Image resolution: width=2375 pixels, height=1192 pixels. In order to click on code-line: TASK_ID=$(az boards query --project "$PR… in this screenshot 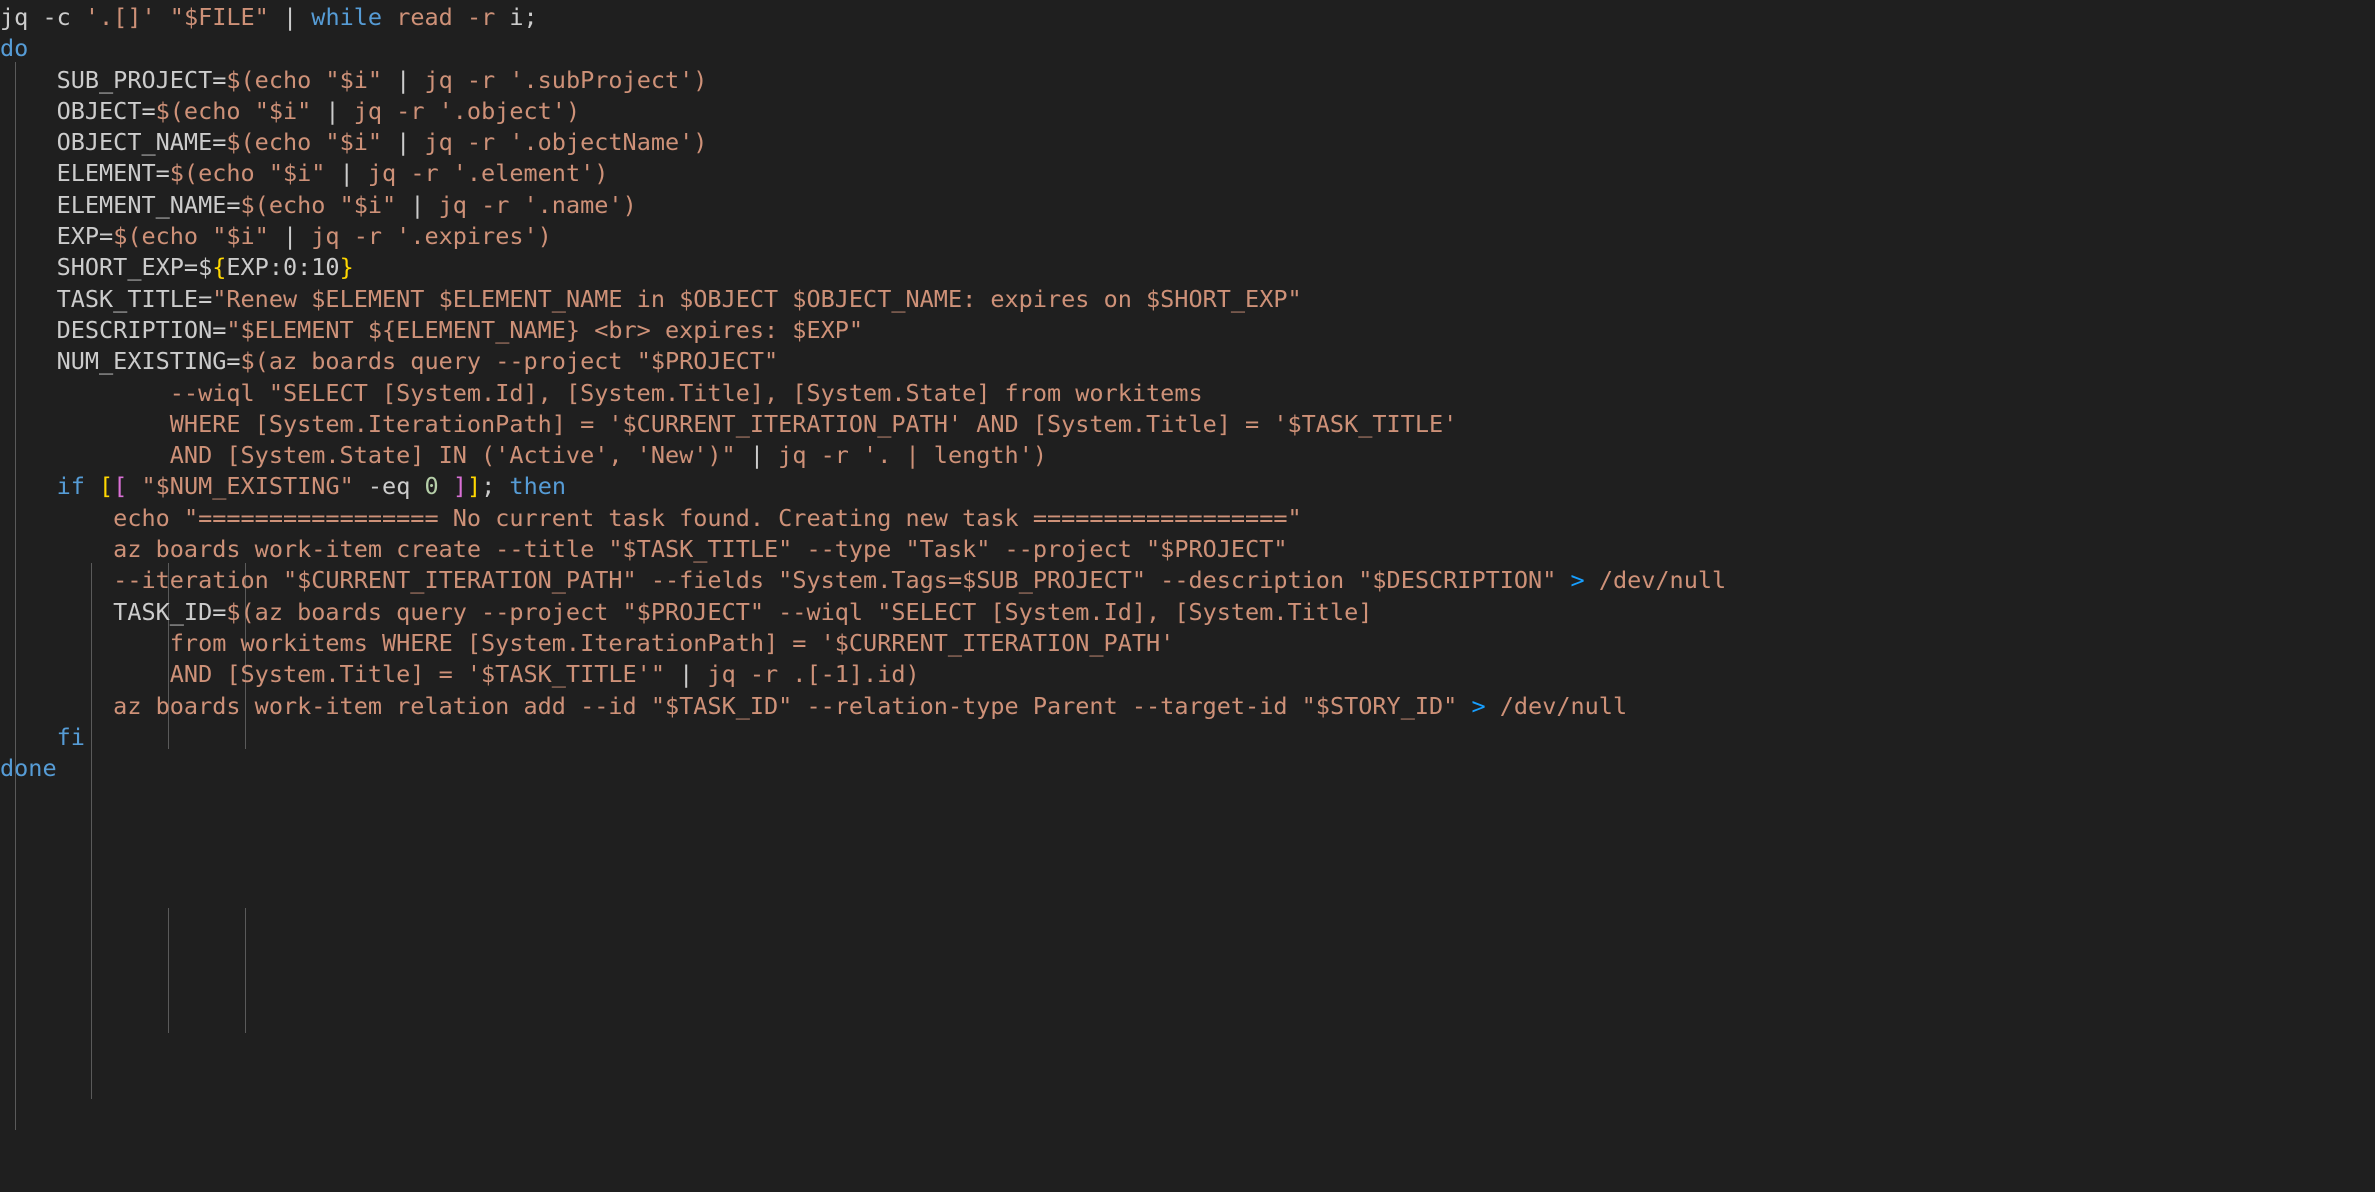, I will do `click(1187, 612)`.